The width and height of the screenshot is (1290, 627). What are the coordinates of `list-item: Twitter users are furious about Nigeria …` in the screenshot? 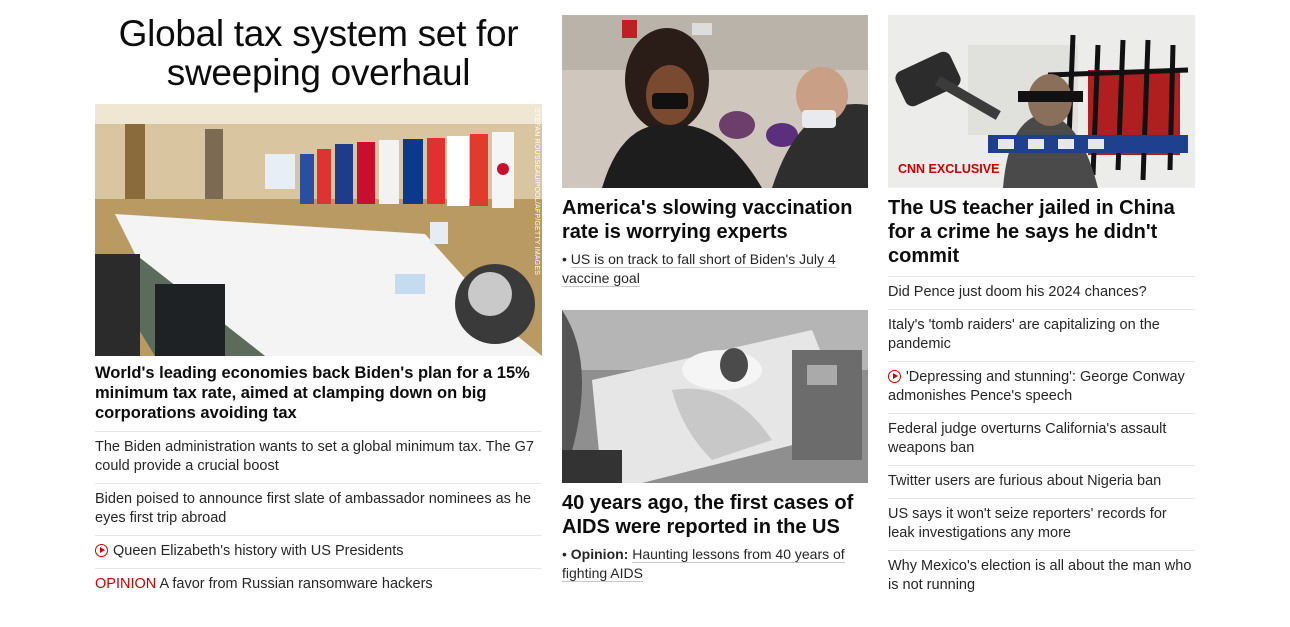 It's located at (1041, 481).